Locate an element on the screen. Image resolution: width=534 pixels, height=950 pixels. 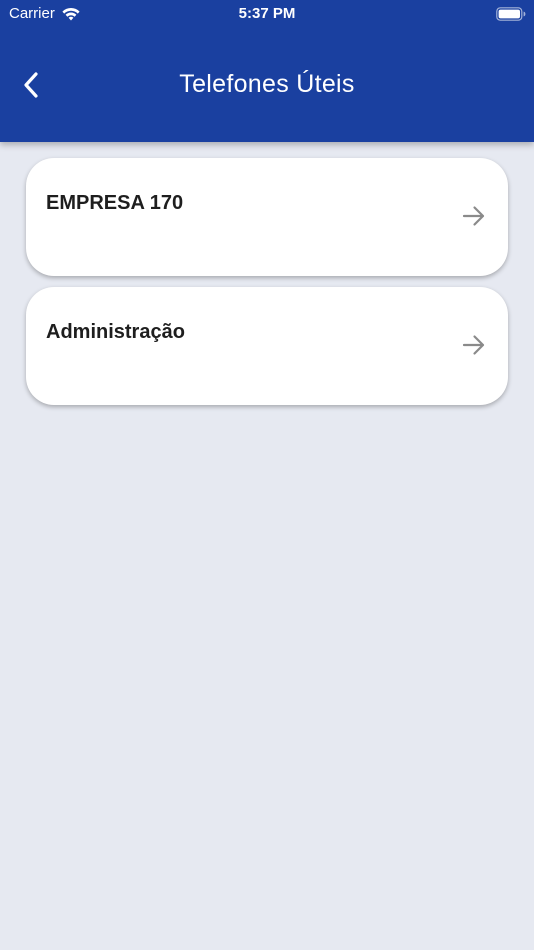
status-bar: Carrier 5:37 PM is located at coordinates (267, 14).